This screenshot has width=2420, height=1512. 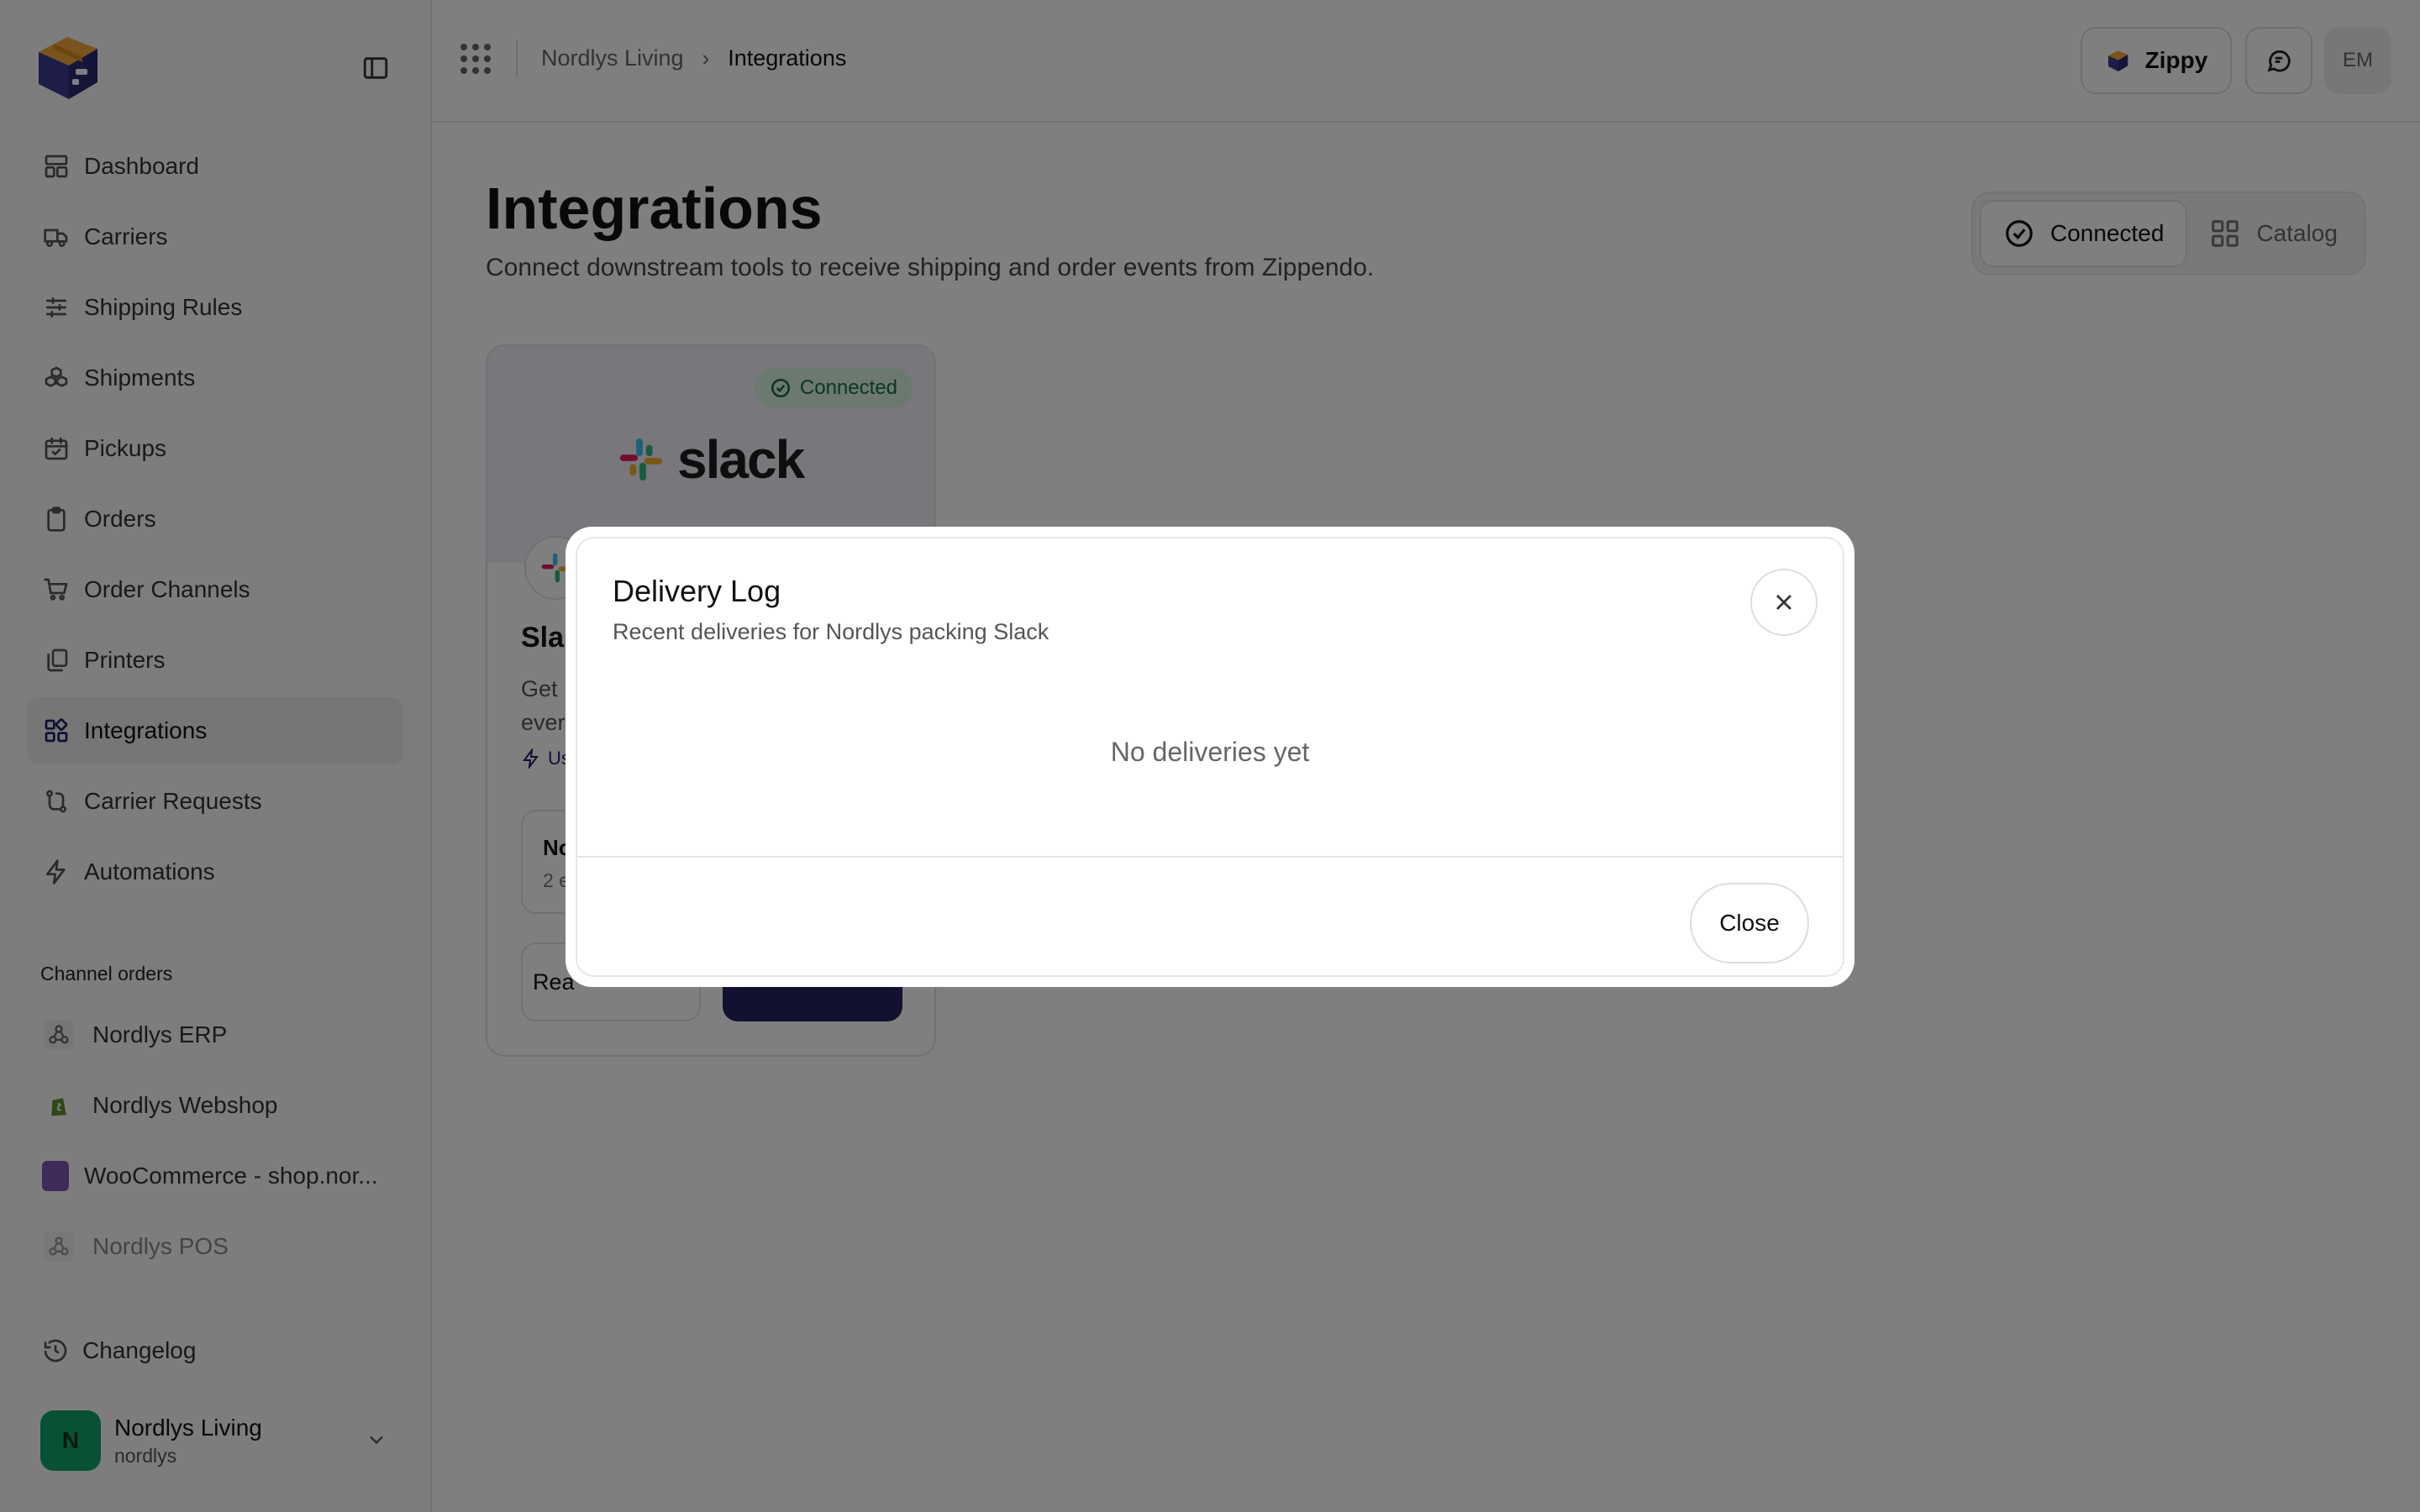 I want to click on empty-state: No deliveries yet, so click(x=1210, y=752).